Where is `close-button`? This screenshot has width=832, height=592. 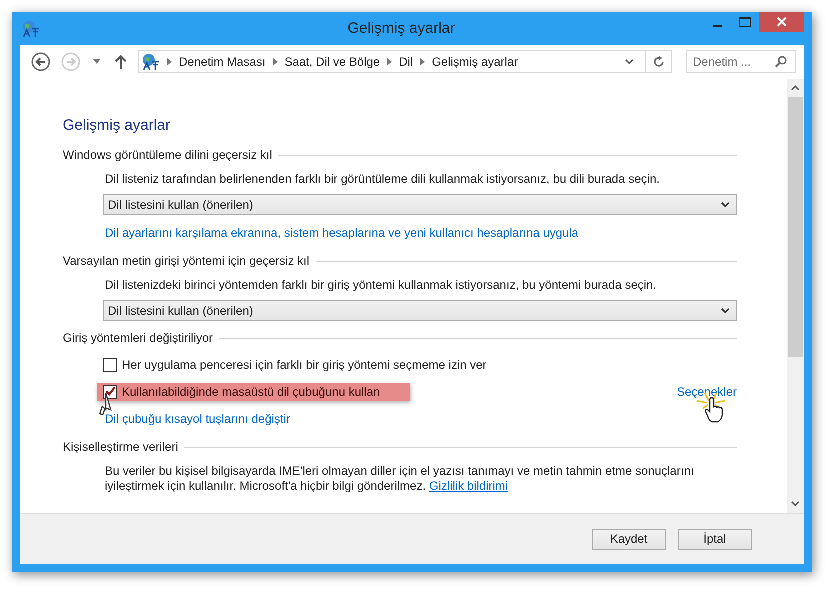
close-button is located at coordinates (781, 22).